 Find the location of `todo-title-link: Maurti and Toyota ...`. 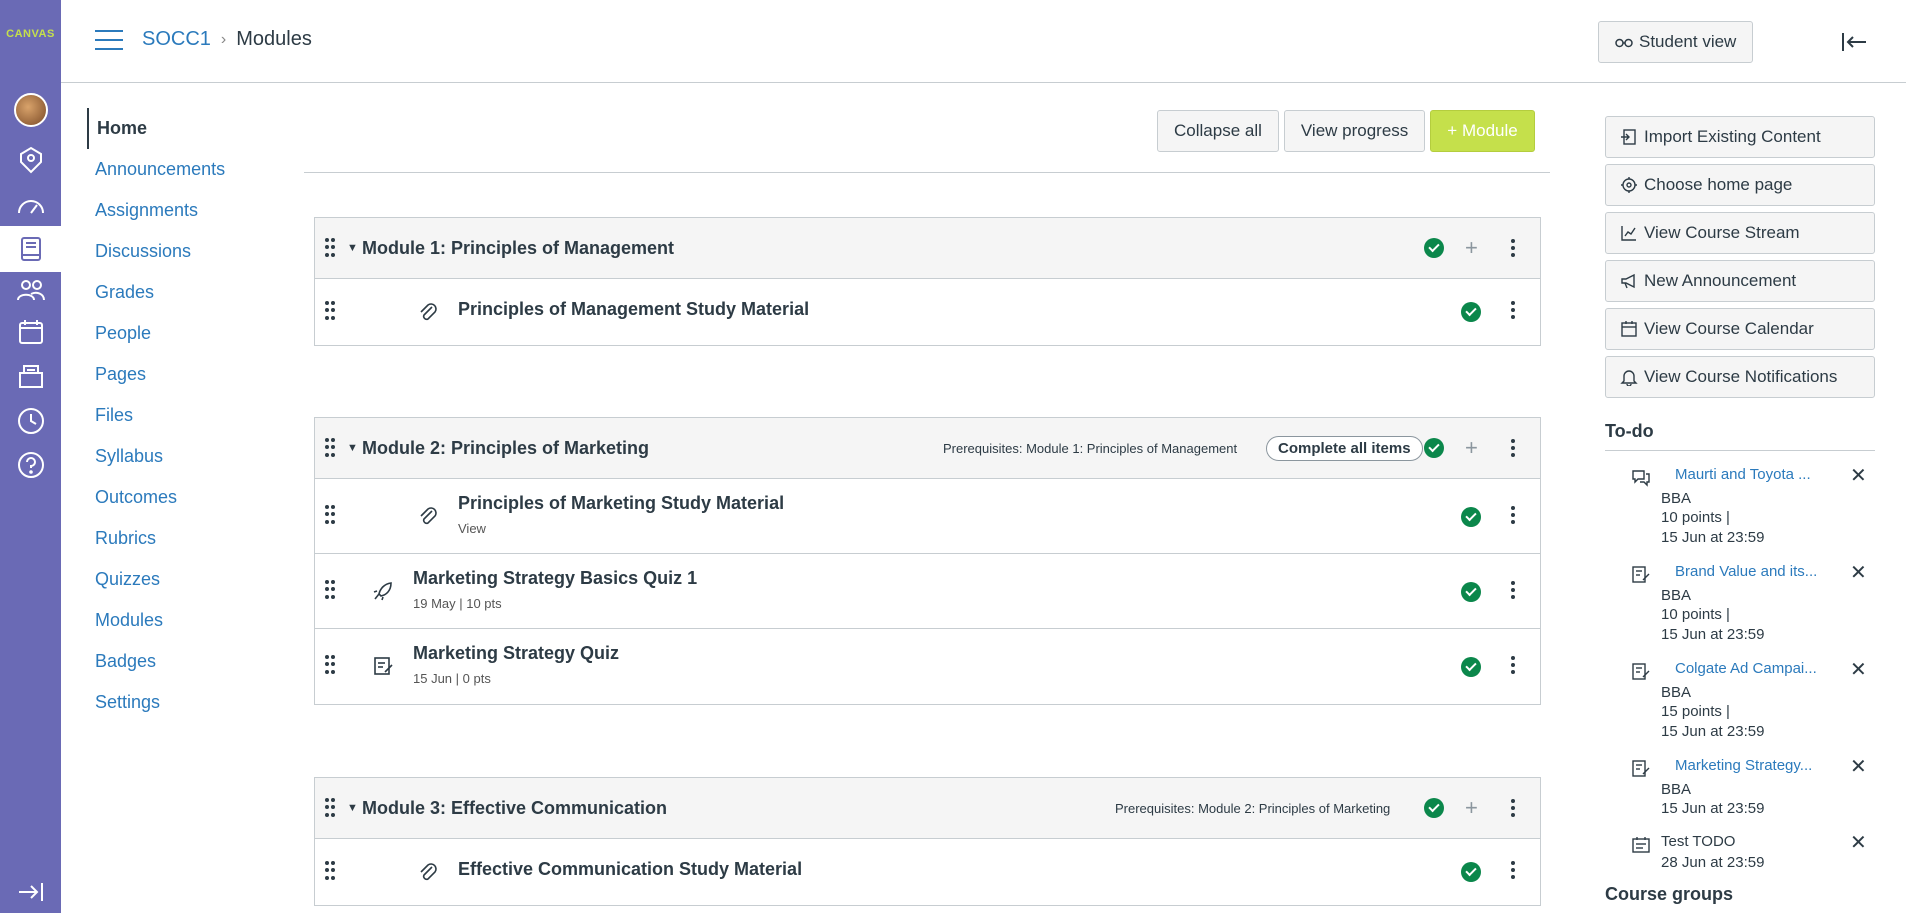

todo-title-link: Maurti and Toyota ... is located at coordinates (1743, 474).